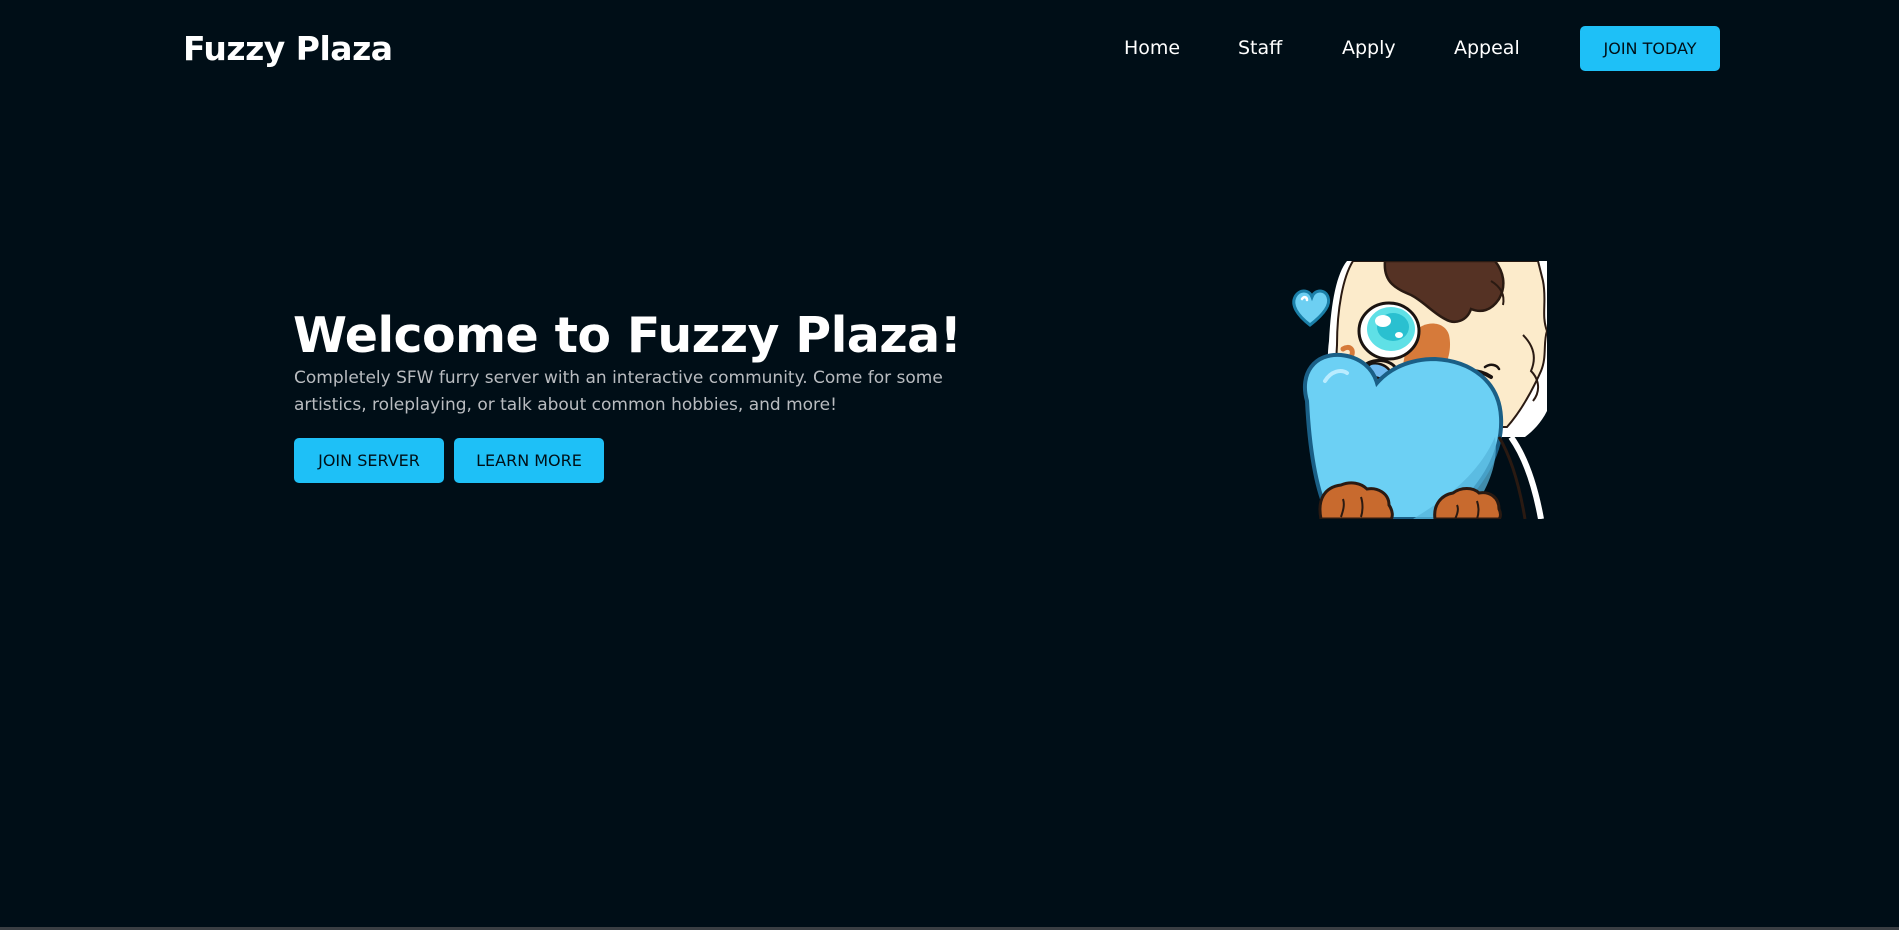 The width and height of the screenshot is (1899, 930). What do you see at coordinates (288, 49) in the screenshot?
I see `brand-logo: Fuzzy Plaza` at bounding box center [288, 49].